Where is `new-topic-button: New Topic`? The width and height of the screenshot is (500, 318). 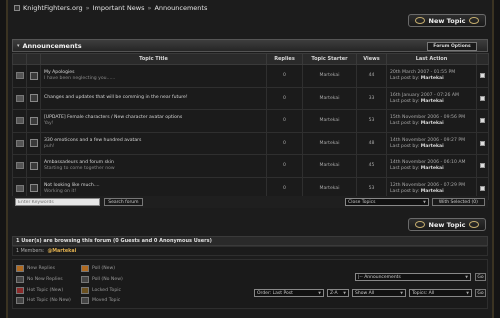 new-topic-button: New Topic is located at coordinates (447, 20).